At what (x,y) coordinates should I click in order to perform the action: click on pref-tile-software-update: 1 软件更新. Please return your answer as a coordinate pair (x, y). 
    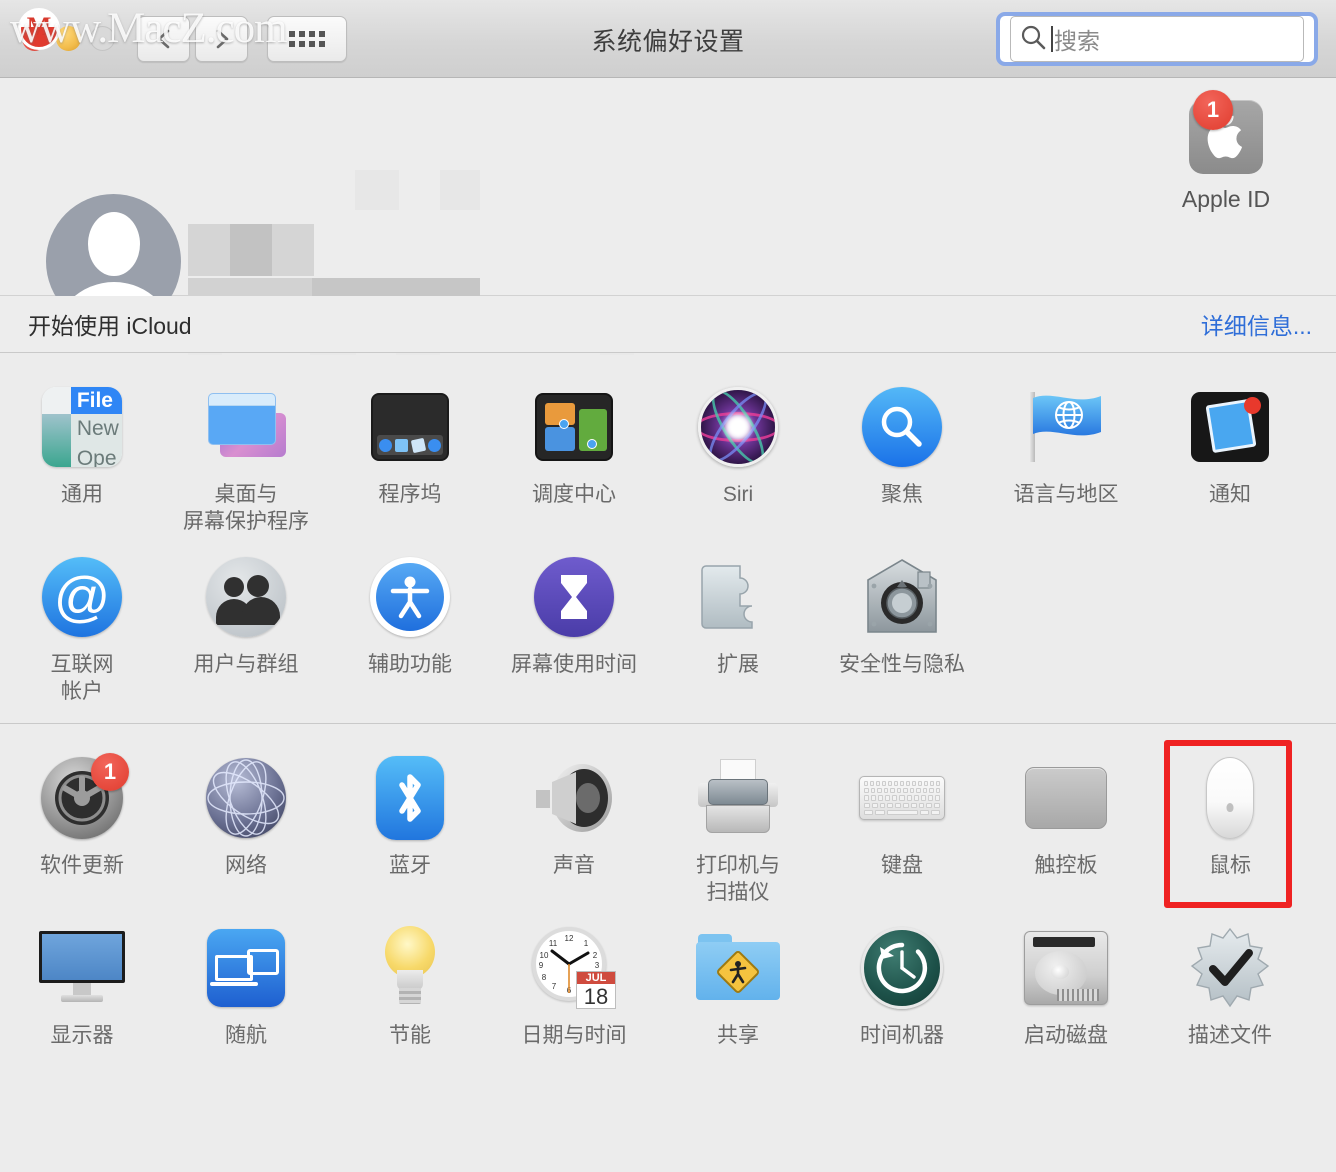
    Looking at the image, I should click on (82, 831).